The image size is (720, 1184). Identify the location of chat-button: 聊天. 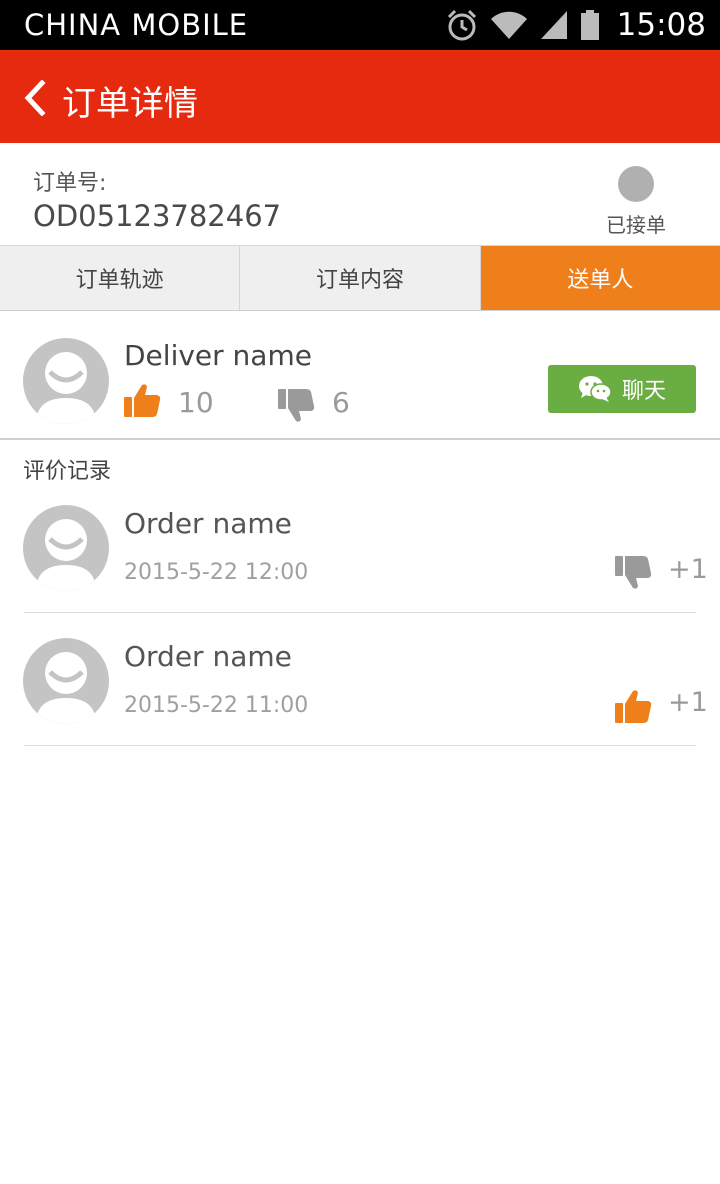
(622, 389).